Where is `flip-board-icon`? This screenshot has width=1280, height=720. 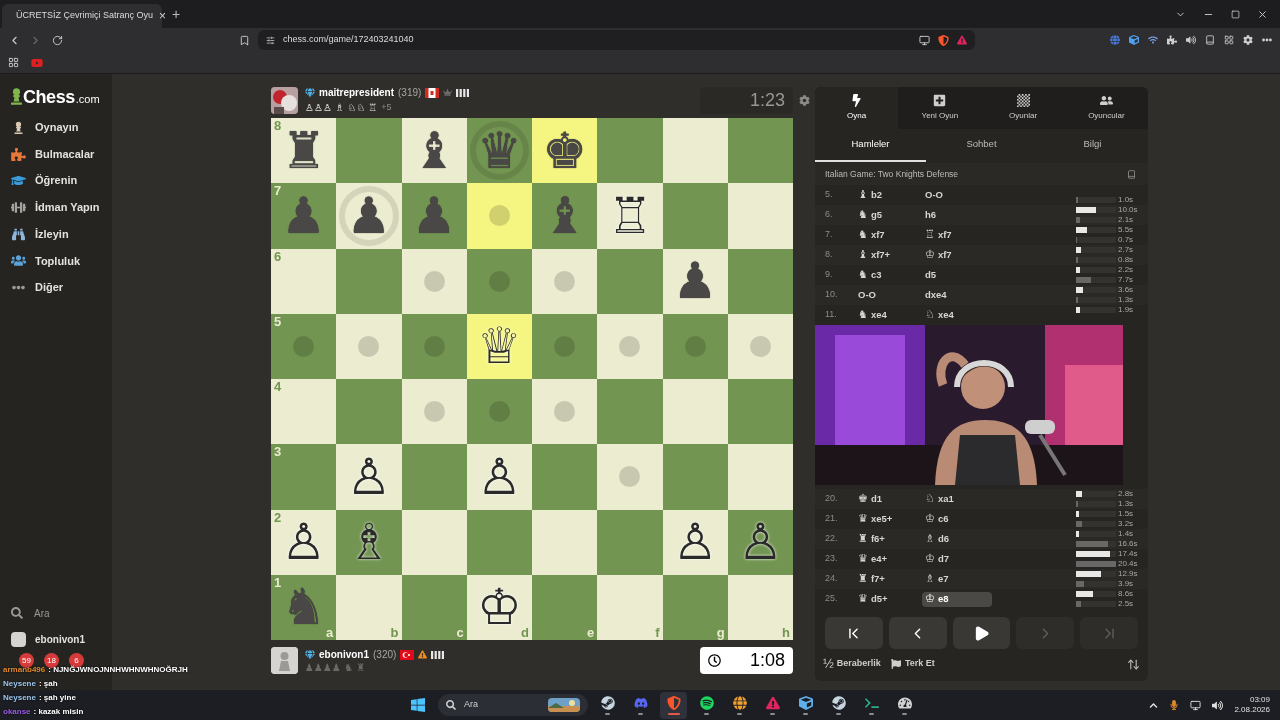 flip-board-icon is located at coordinates (1133, 664).